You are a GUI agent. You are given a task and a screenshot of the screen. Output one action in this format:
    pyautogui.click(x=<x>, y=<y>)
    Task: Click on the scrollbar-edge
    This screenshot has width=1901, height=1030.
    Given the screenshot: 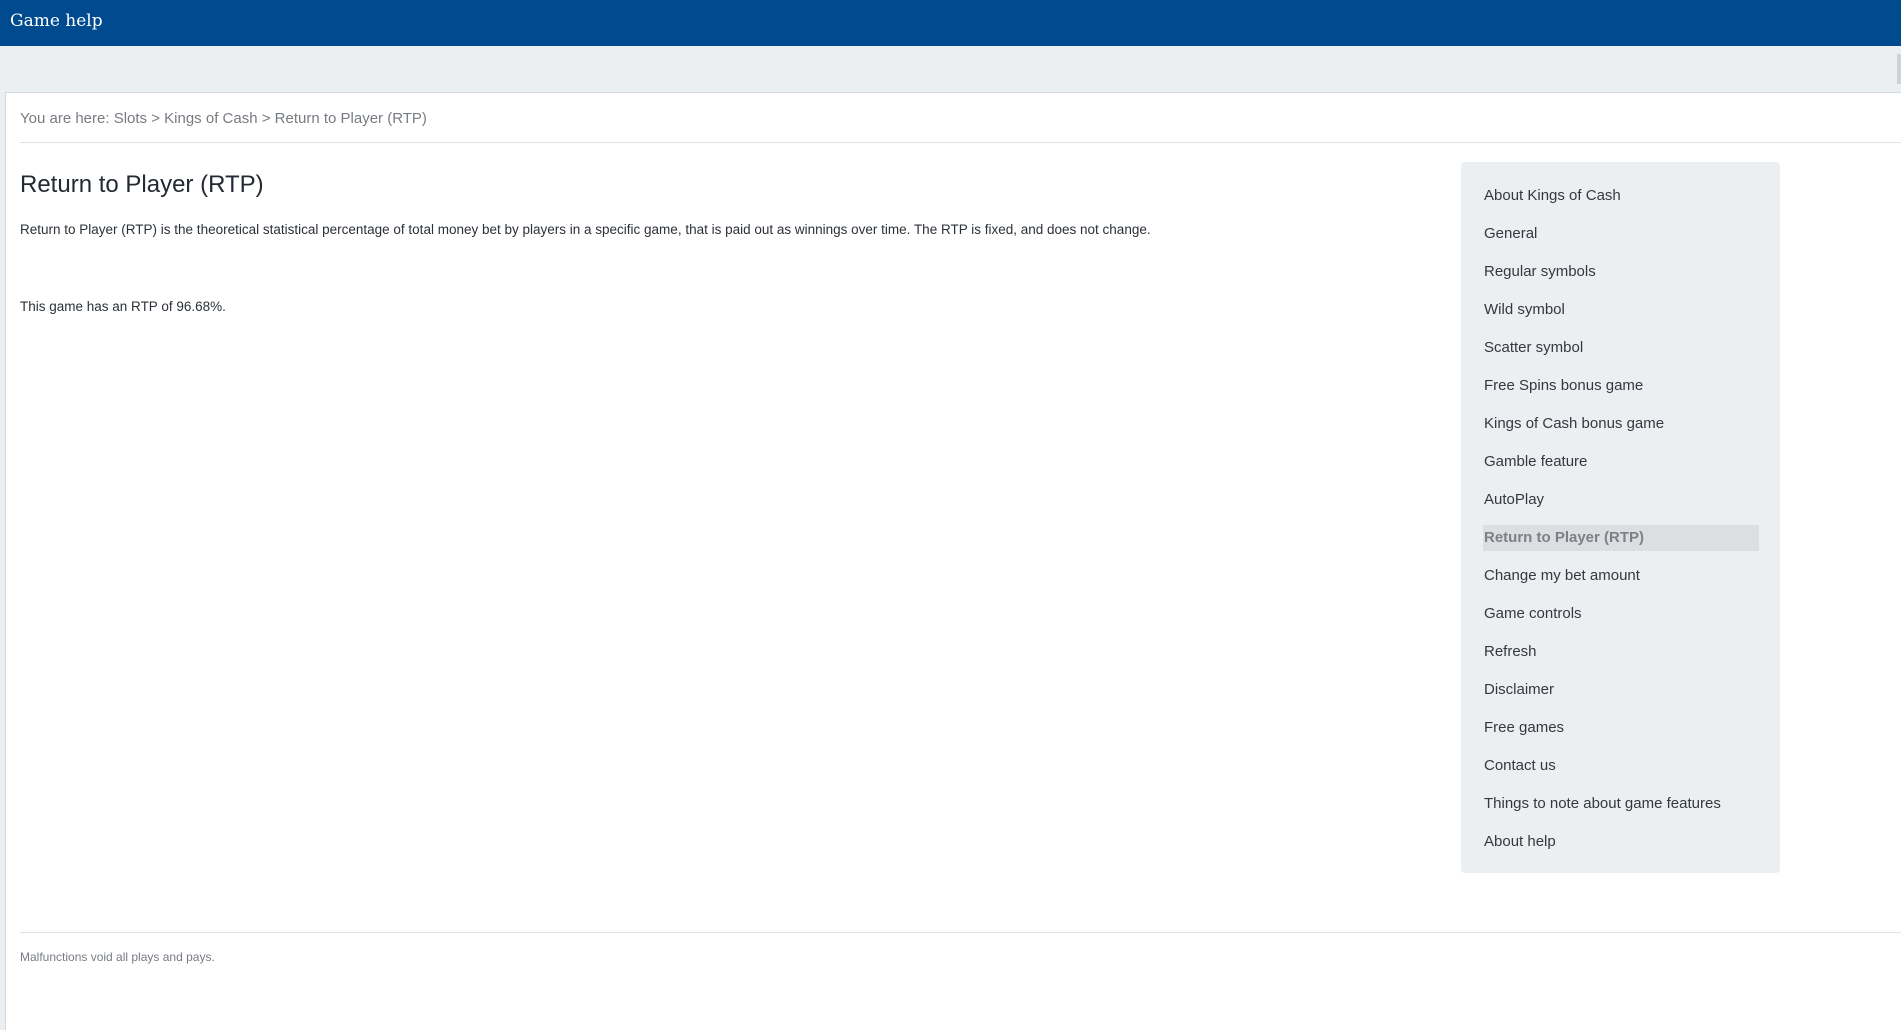 What is the action you would take?
    pyautogui.click(x=1899, y=69)
    